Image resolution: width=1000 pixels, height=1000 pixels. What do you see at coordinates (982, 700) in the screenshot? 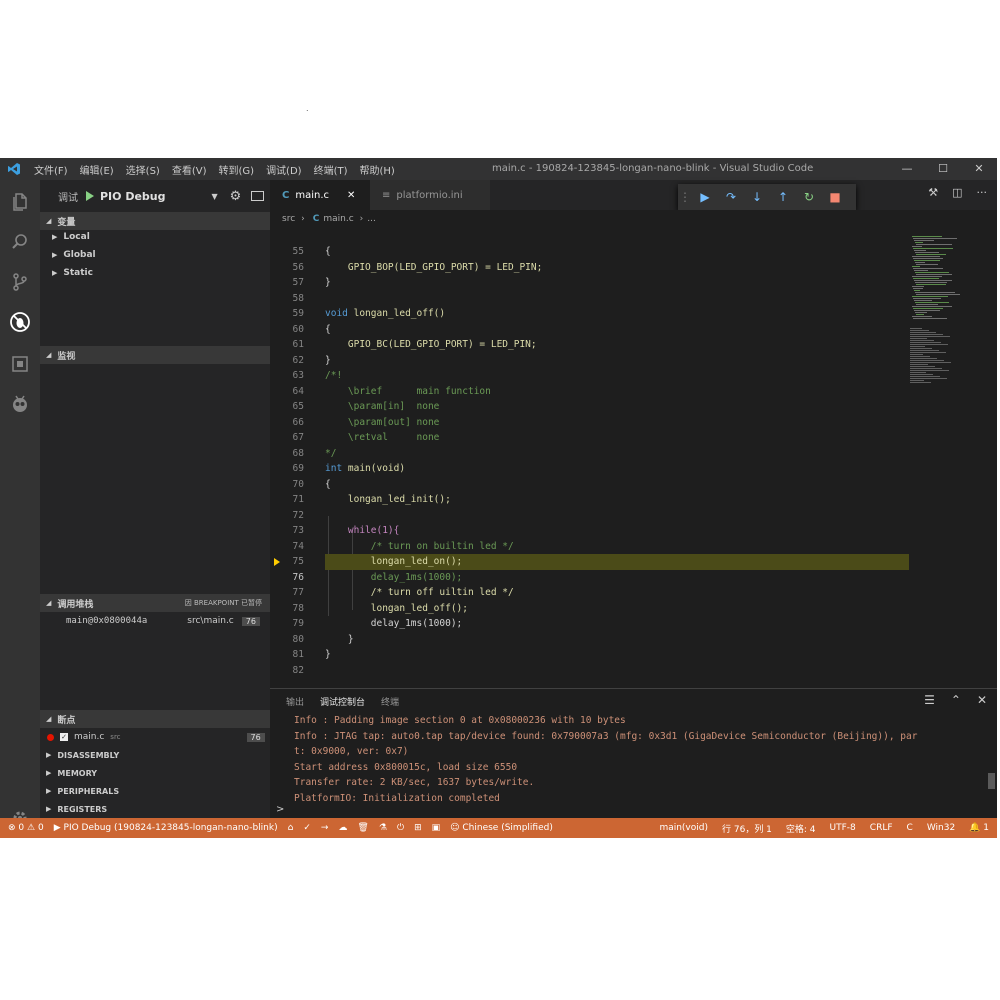
I see `close-panel-icon: ✕` at bounding box center [982, 700].